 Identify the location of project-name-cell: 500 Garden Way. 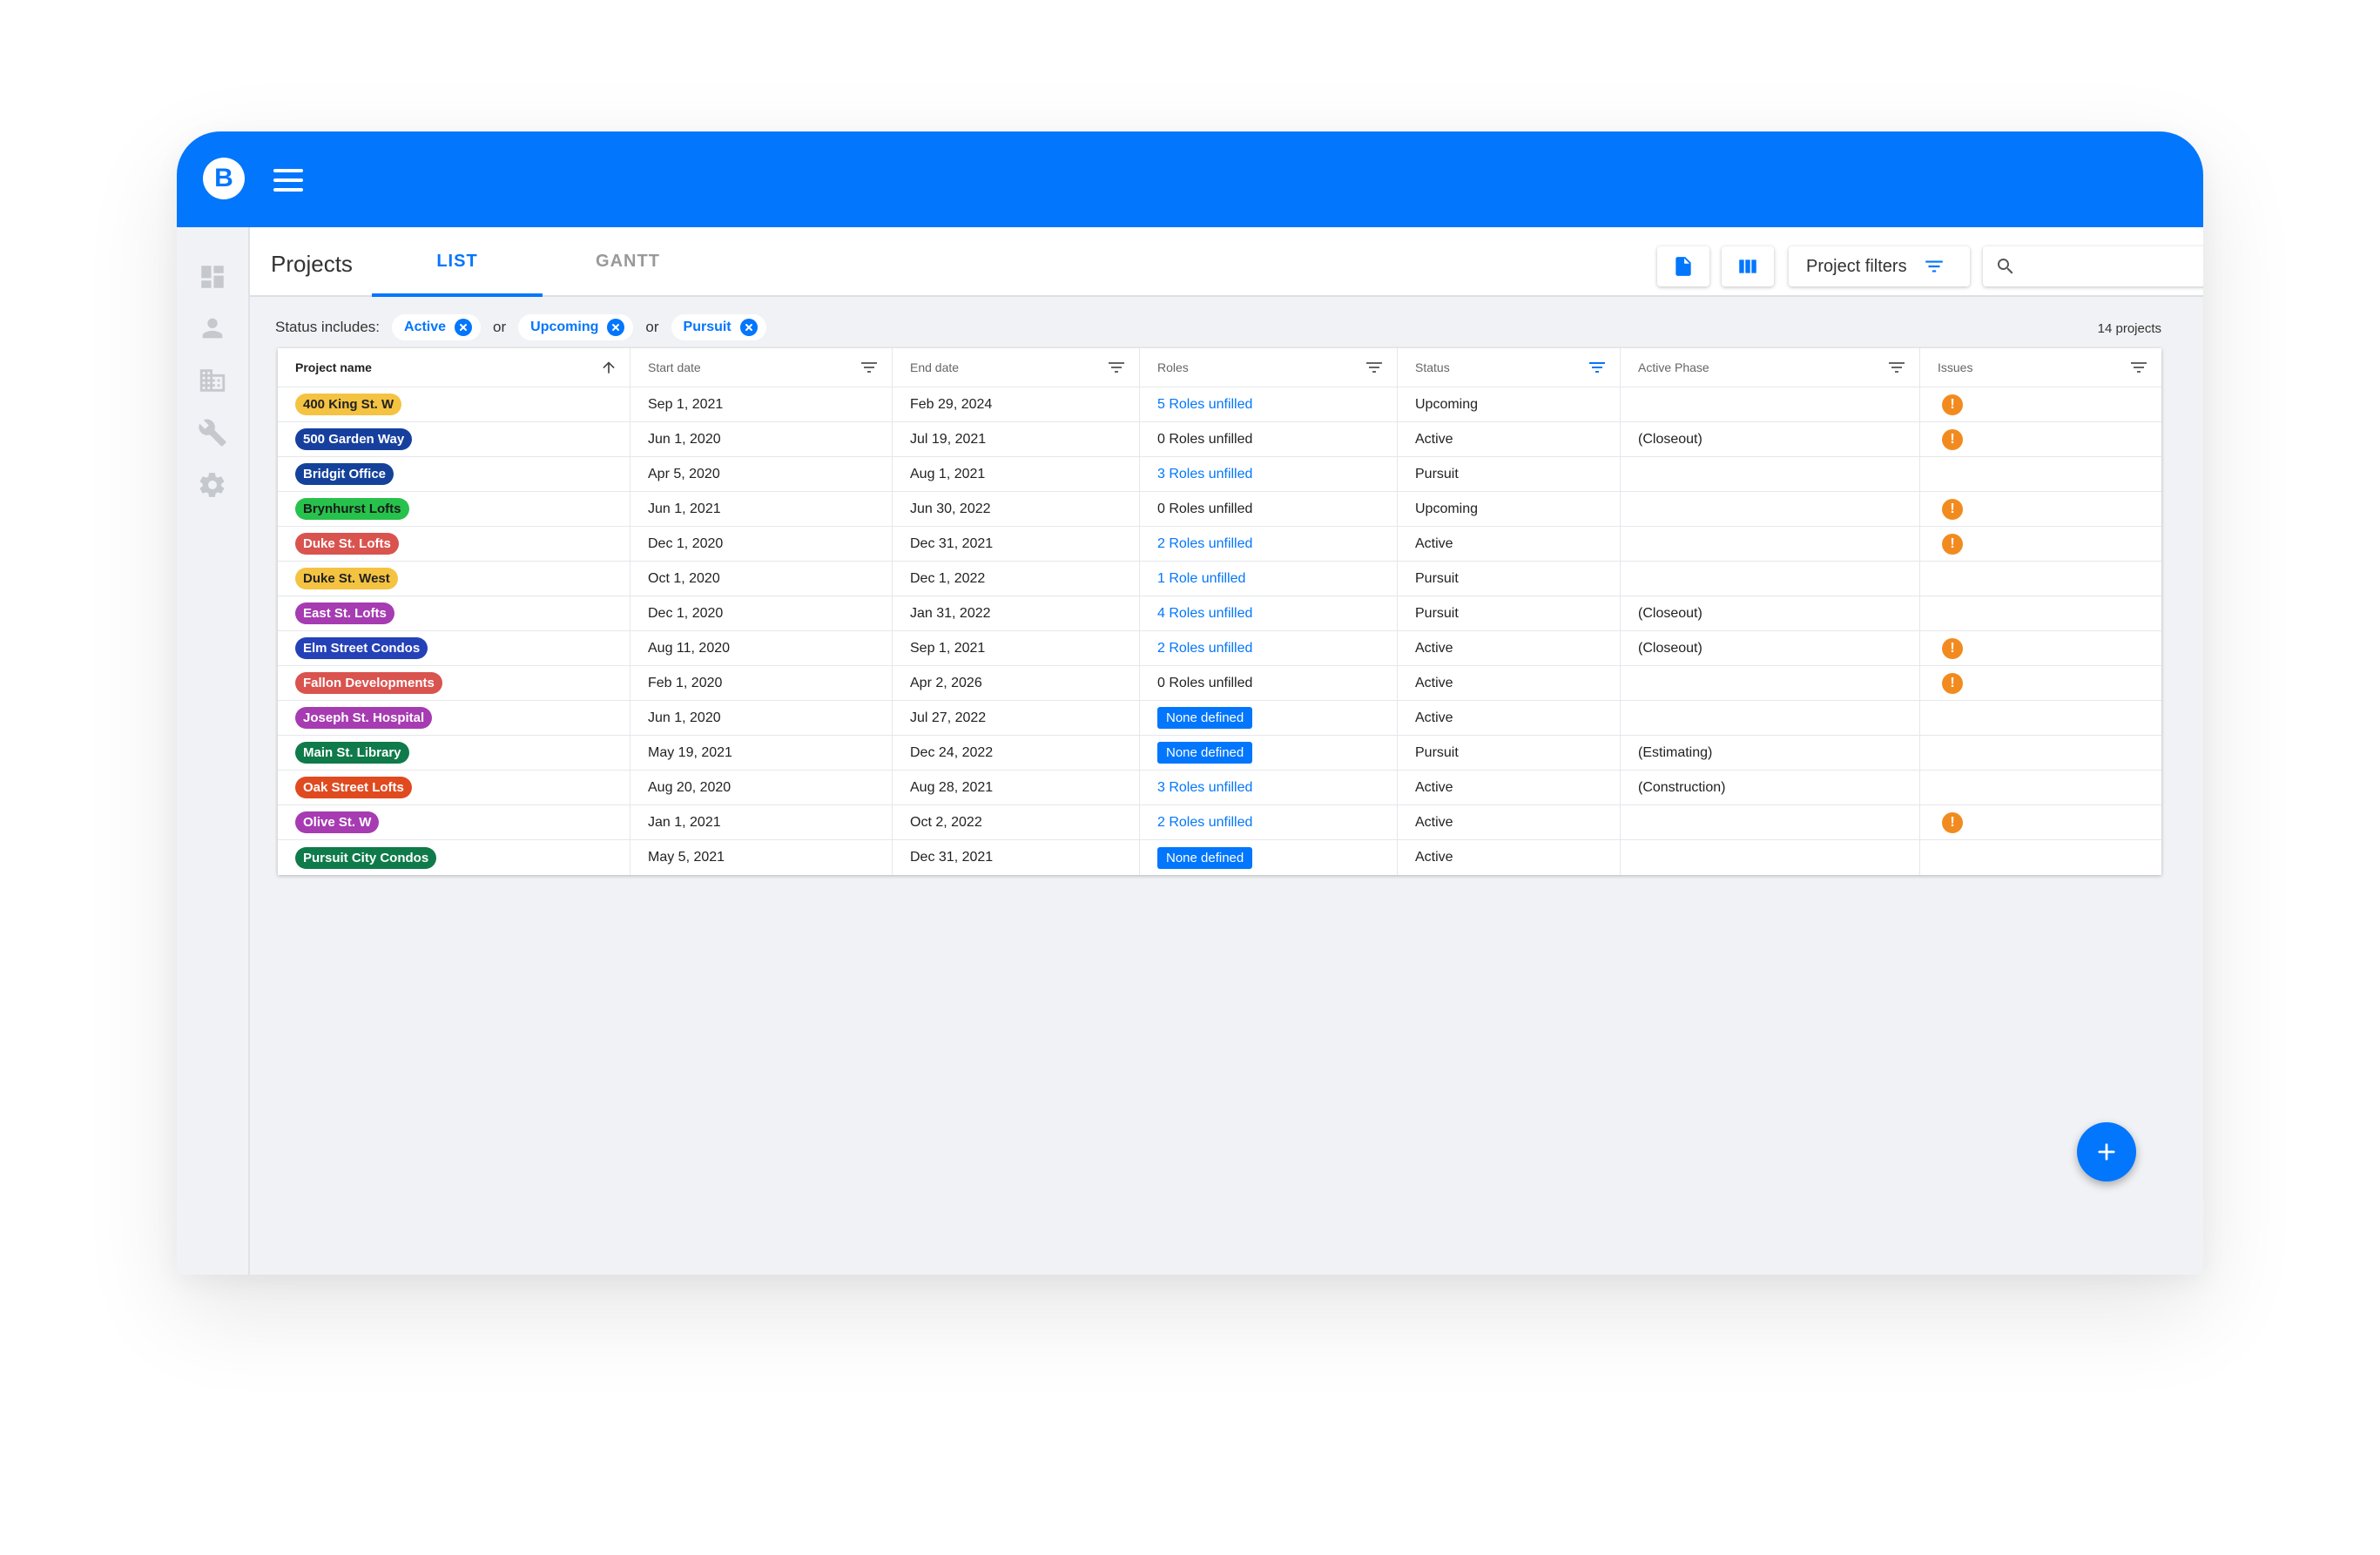
(454, 439).